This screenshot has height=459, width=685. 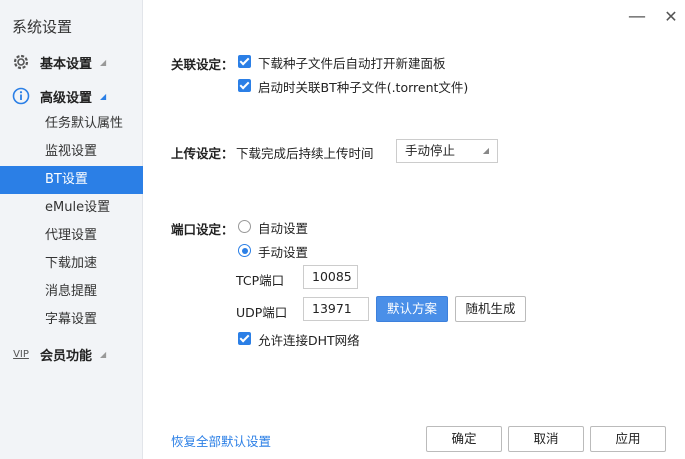 What do you see at coordinates (21, 62) in the screenshot?
I see `gear-icon` at bounding box center [21, 62].